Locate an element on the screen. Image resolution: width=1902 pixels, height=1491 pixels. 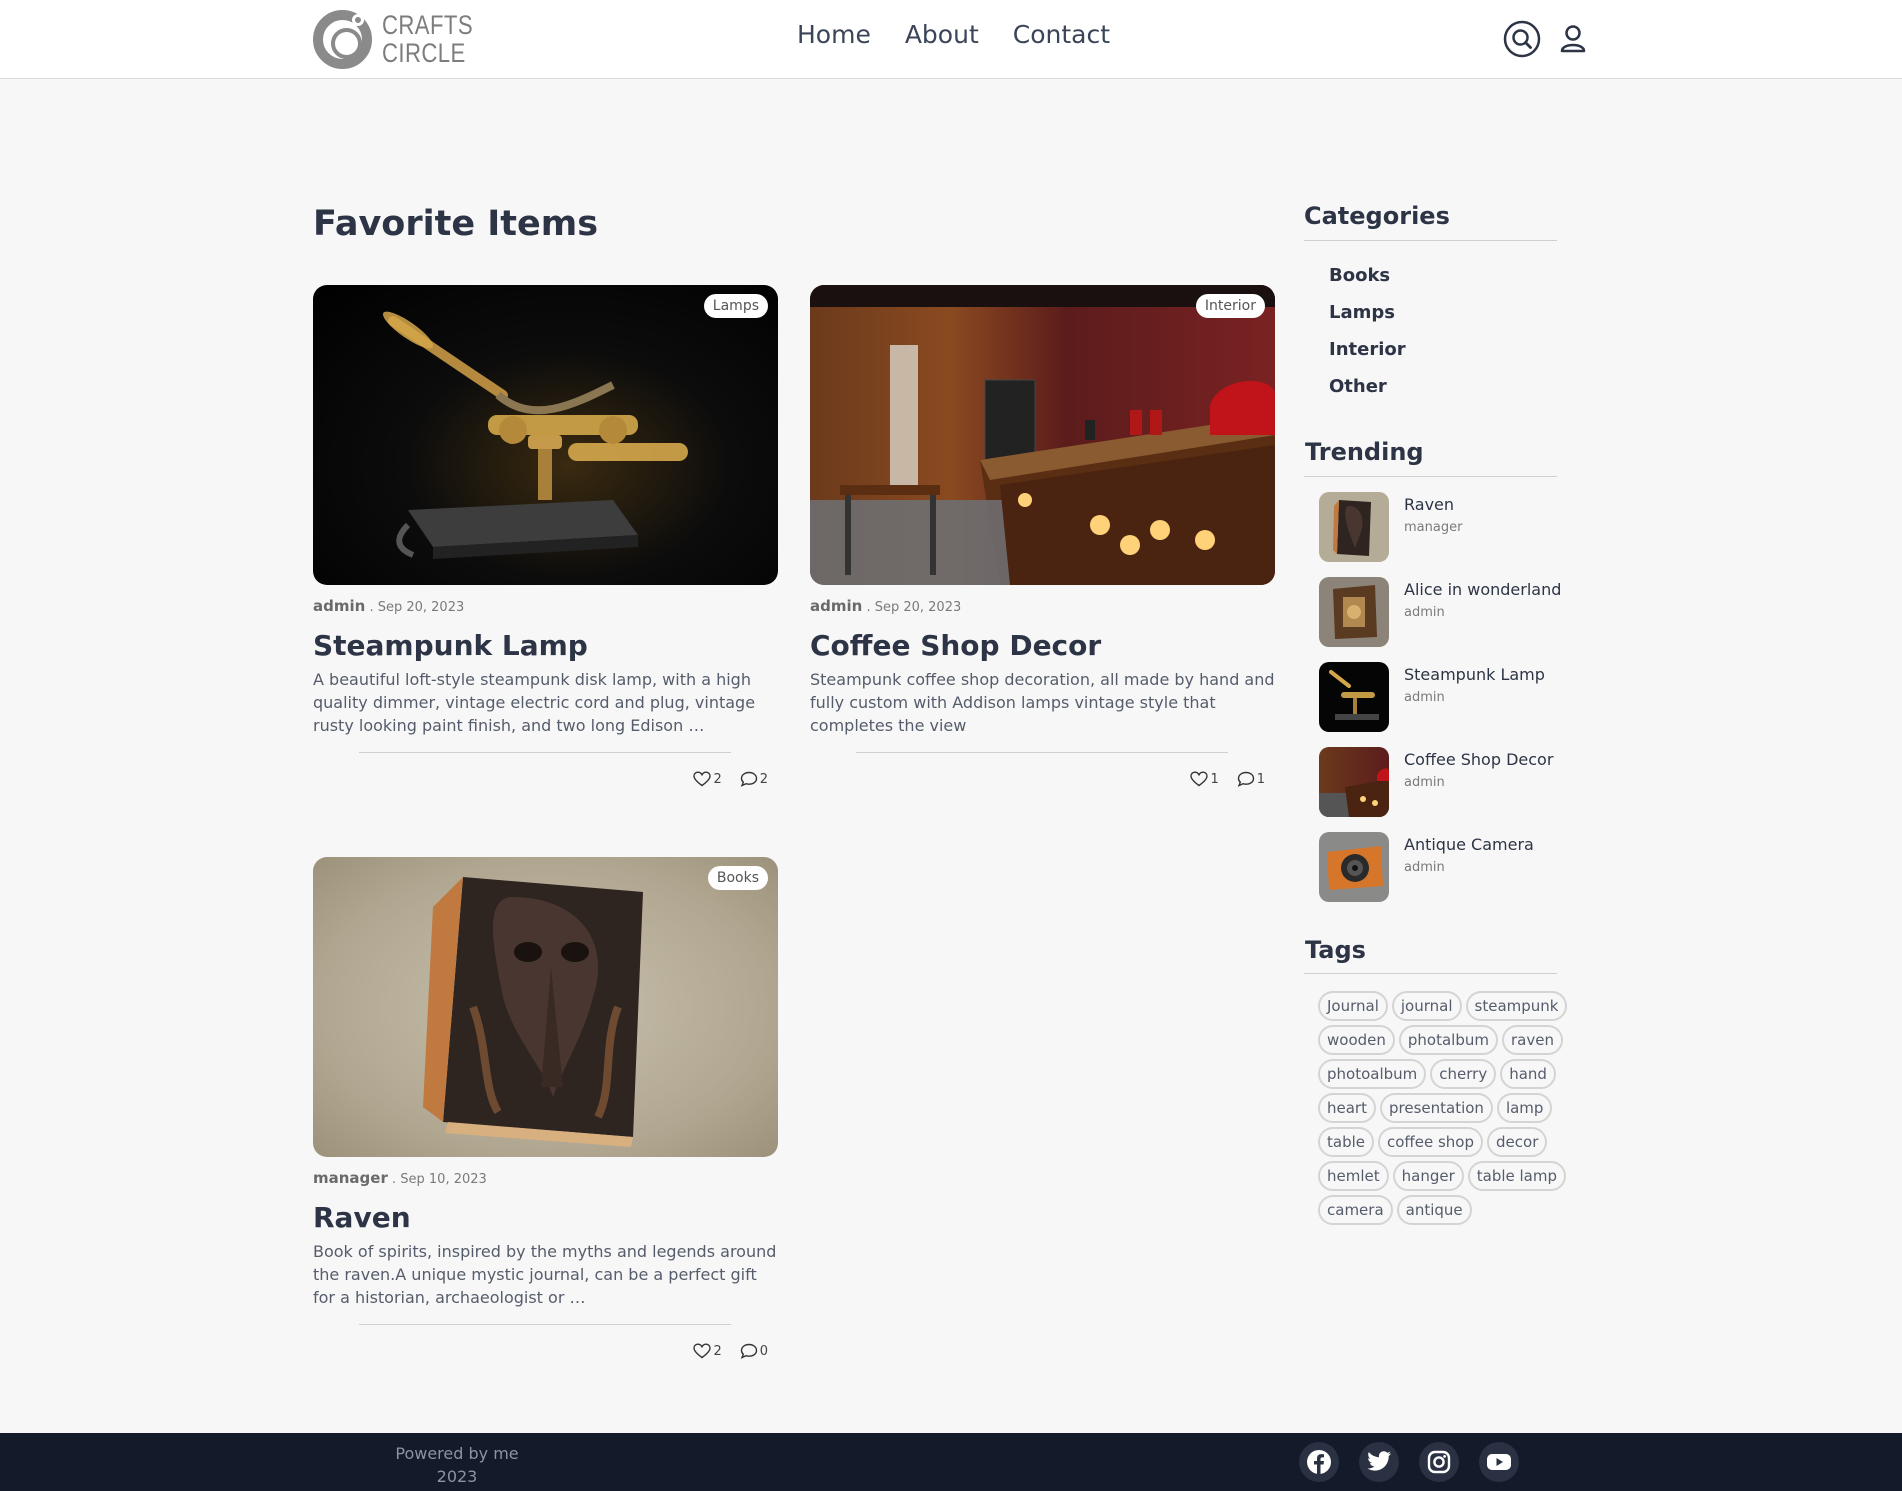
user-icon is located at coordinates (1573, 39).